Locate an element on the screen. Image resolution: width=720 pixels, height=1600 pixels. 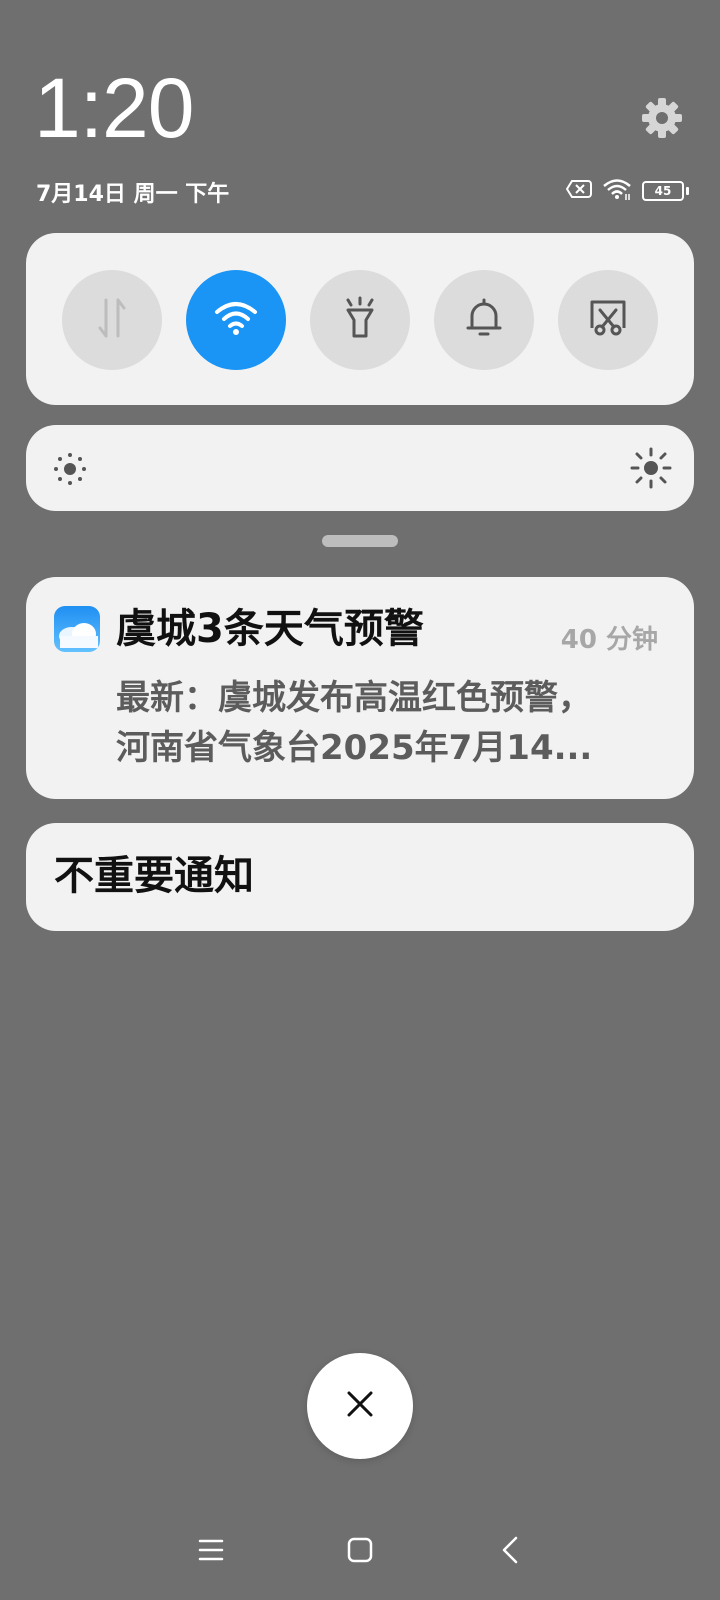
back-chevron-icon is located at coordinates (510, 1552).